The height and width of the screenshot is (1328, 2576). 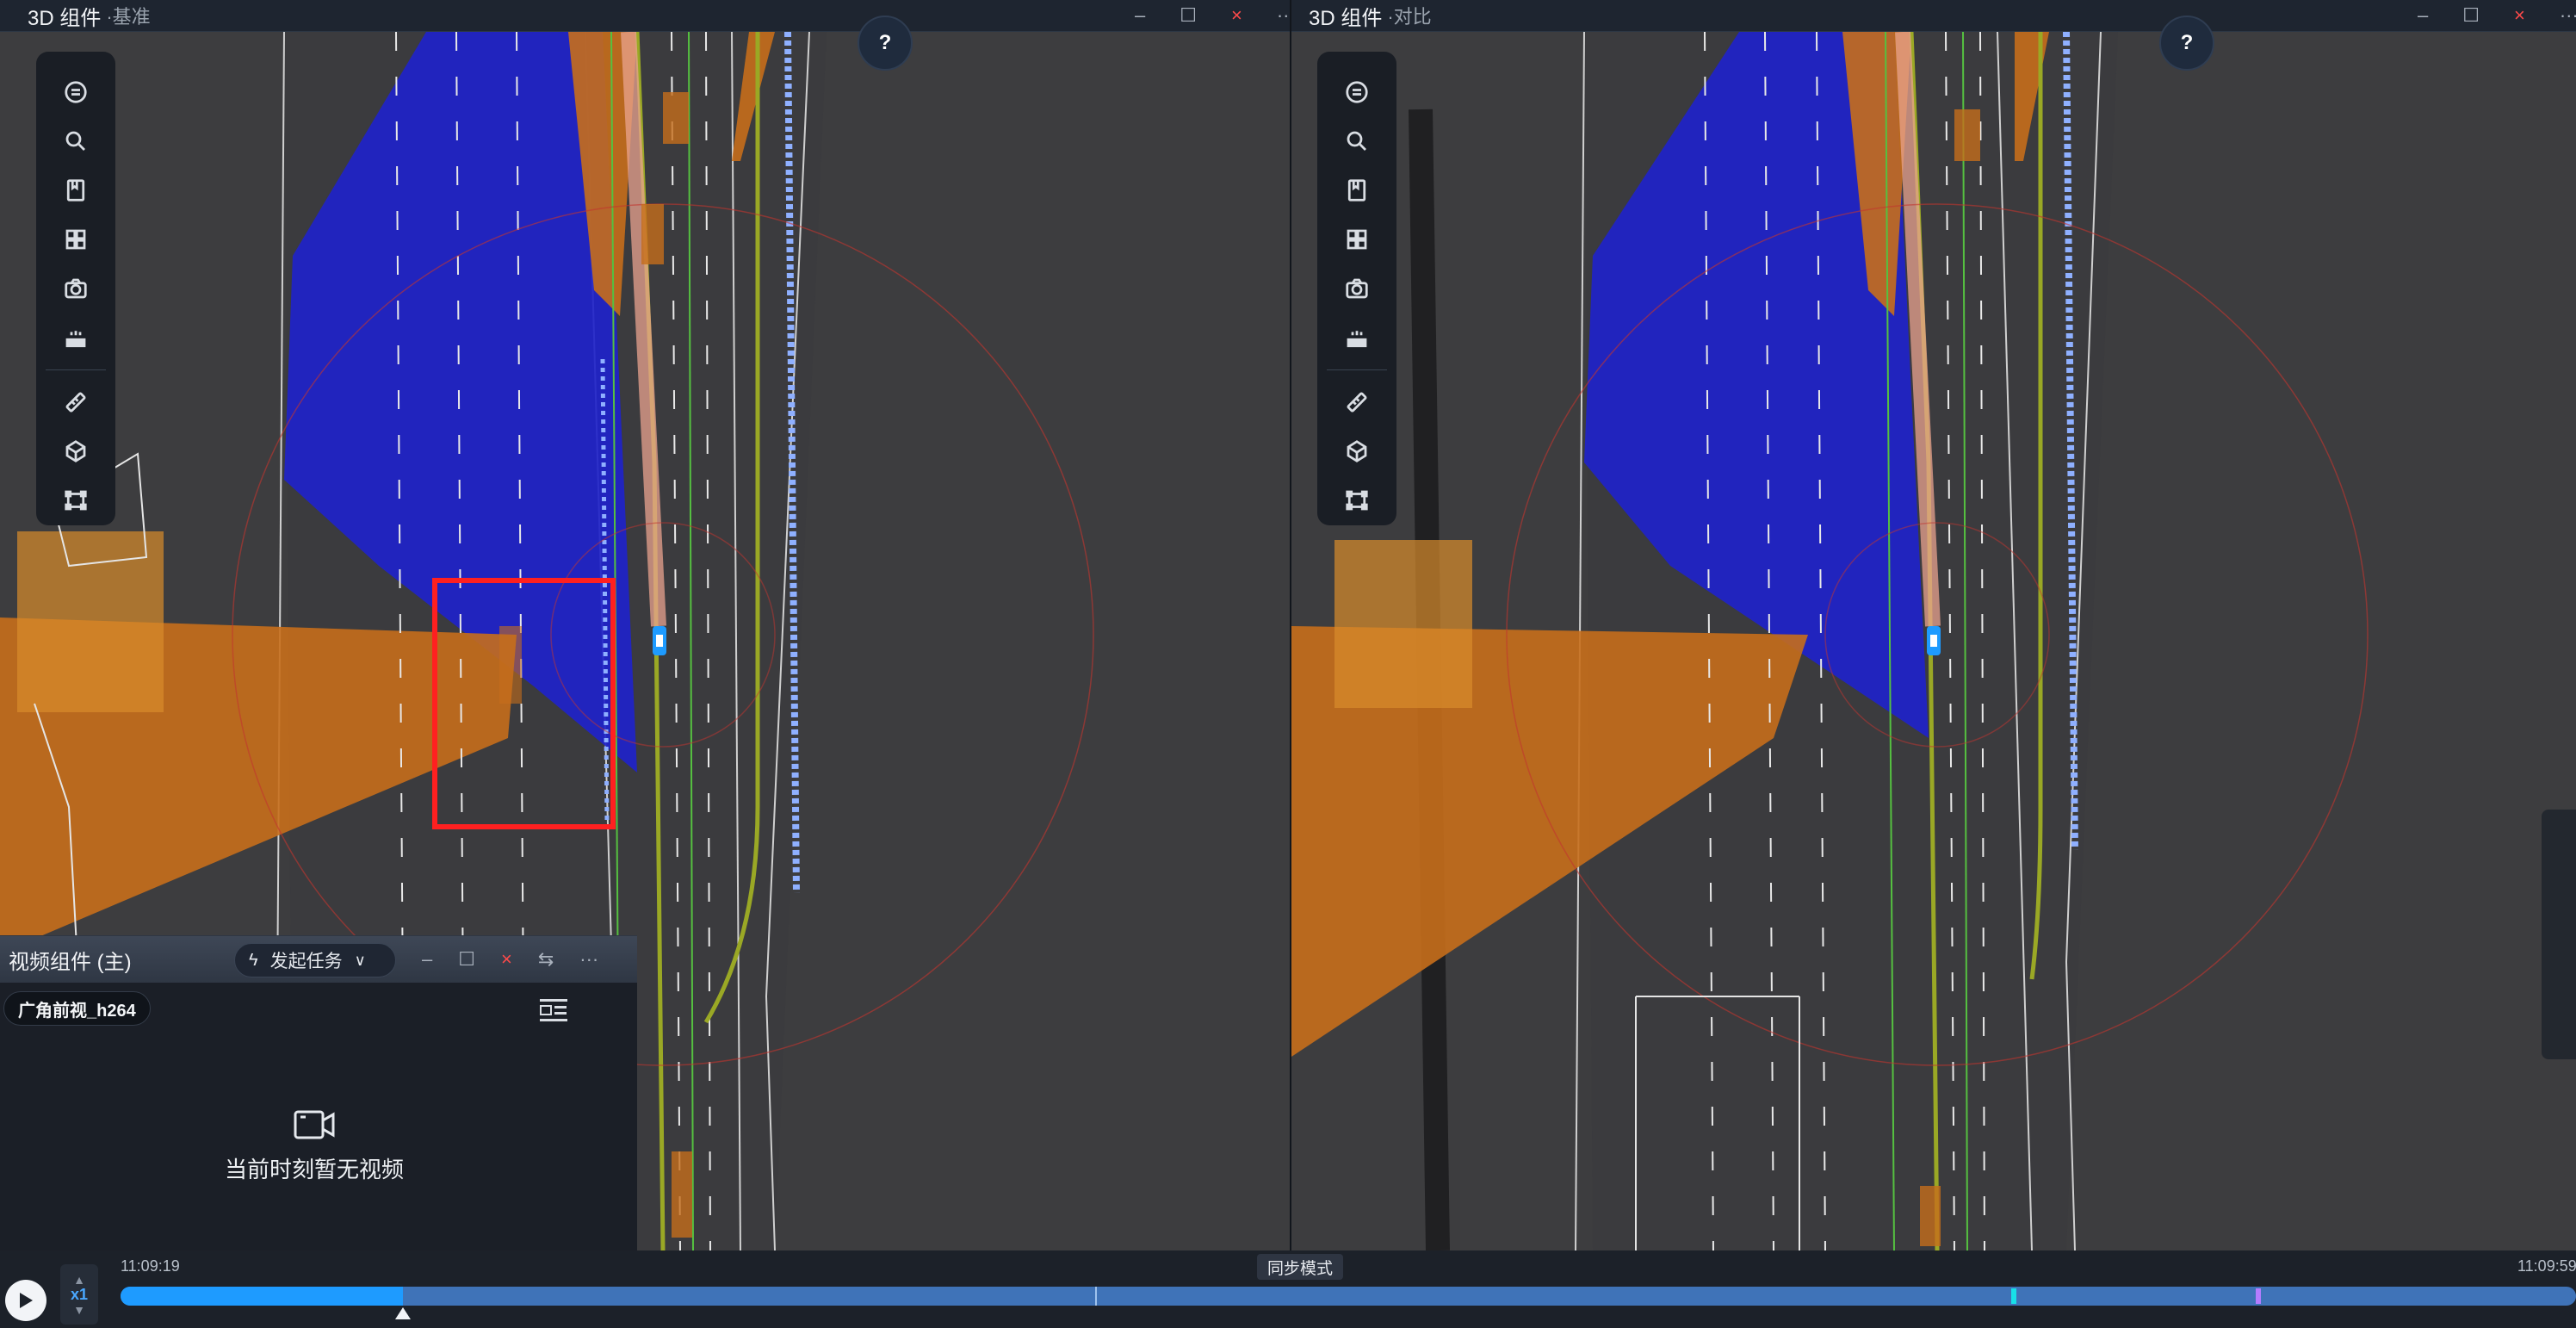 What do you see at coordinates (403, 1313) in the screenshot?
I see `playhead` at bounding box center [403, 1313].